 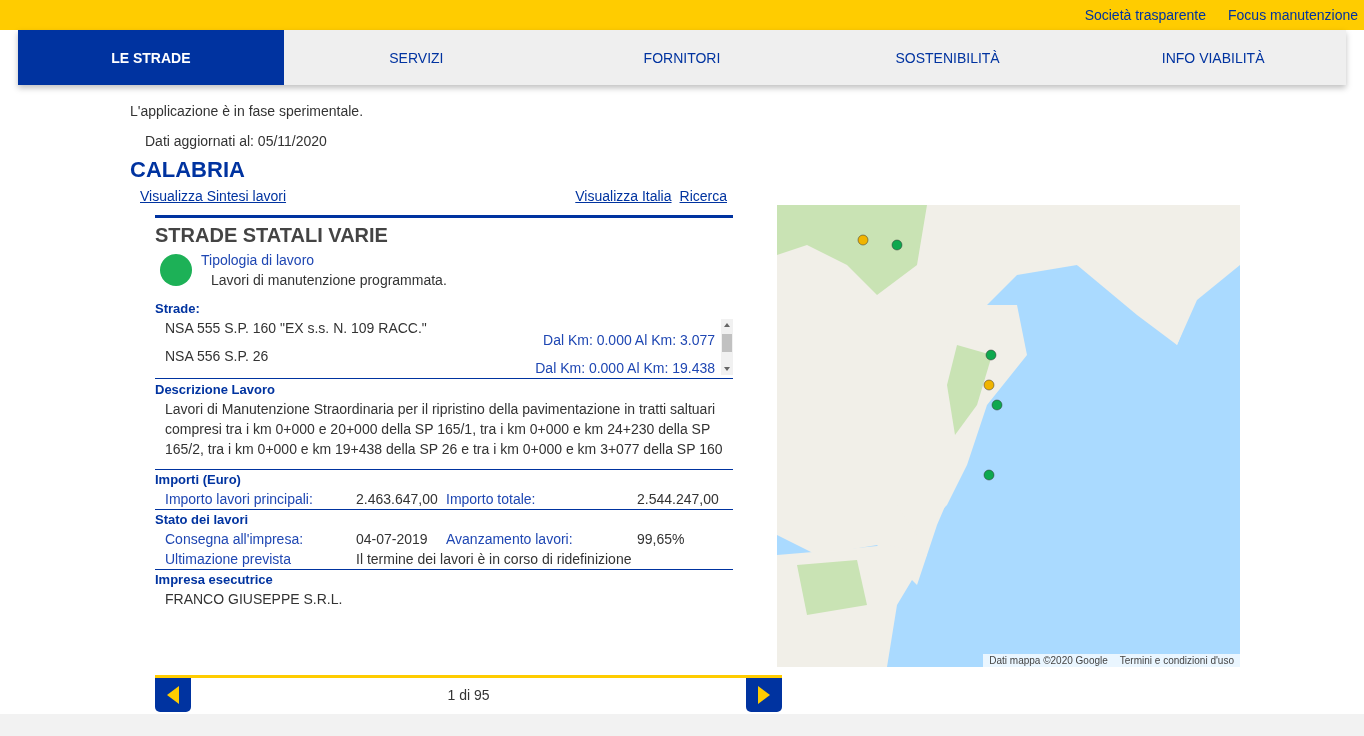 I want to click on section-heading: Importi (Euro), so click(x=198, y=480).